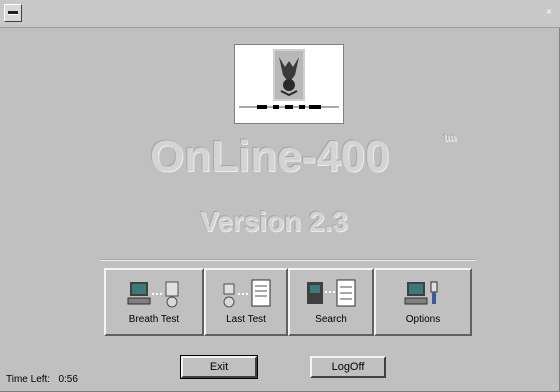  I want to click on close-button: ×, so click(549, 13).